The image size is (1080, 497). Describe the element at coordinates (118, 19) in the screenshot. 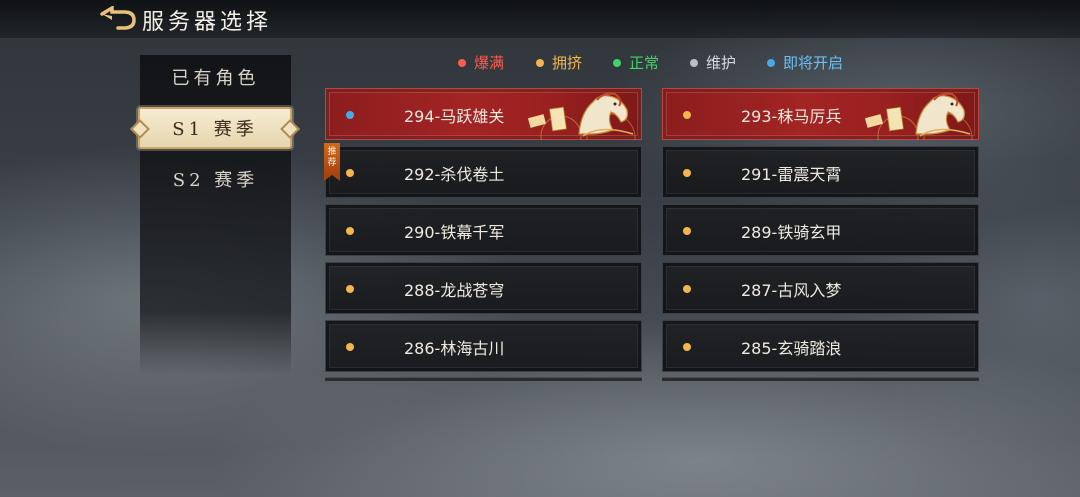

I see `back-arrow-icon` at that location.